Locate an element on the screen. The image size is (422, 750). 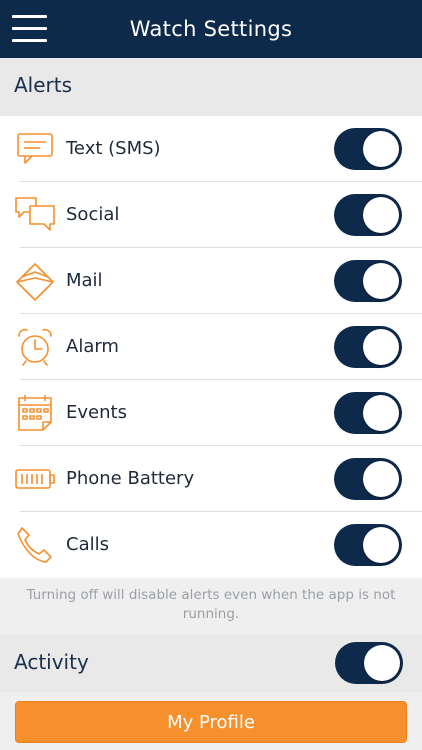
alert-row-phone-battery: Phone Battery is located at coordinates (211, 479).